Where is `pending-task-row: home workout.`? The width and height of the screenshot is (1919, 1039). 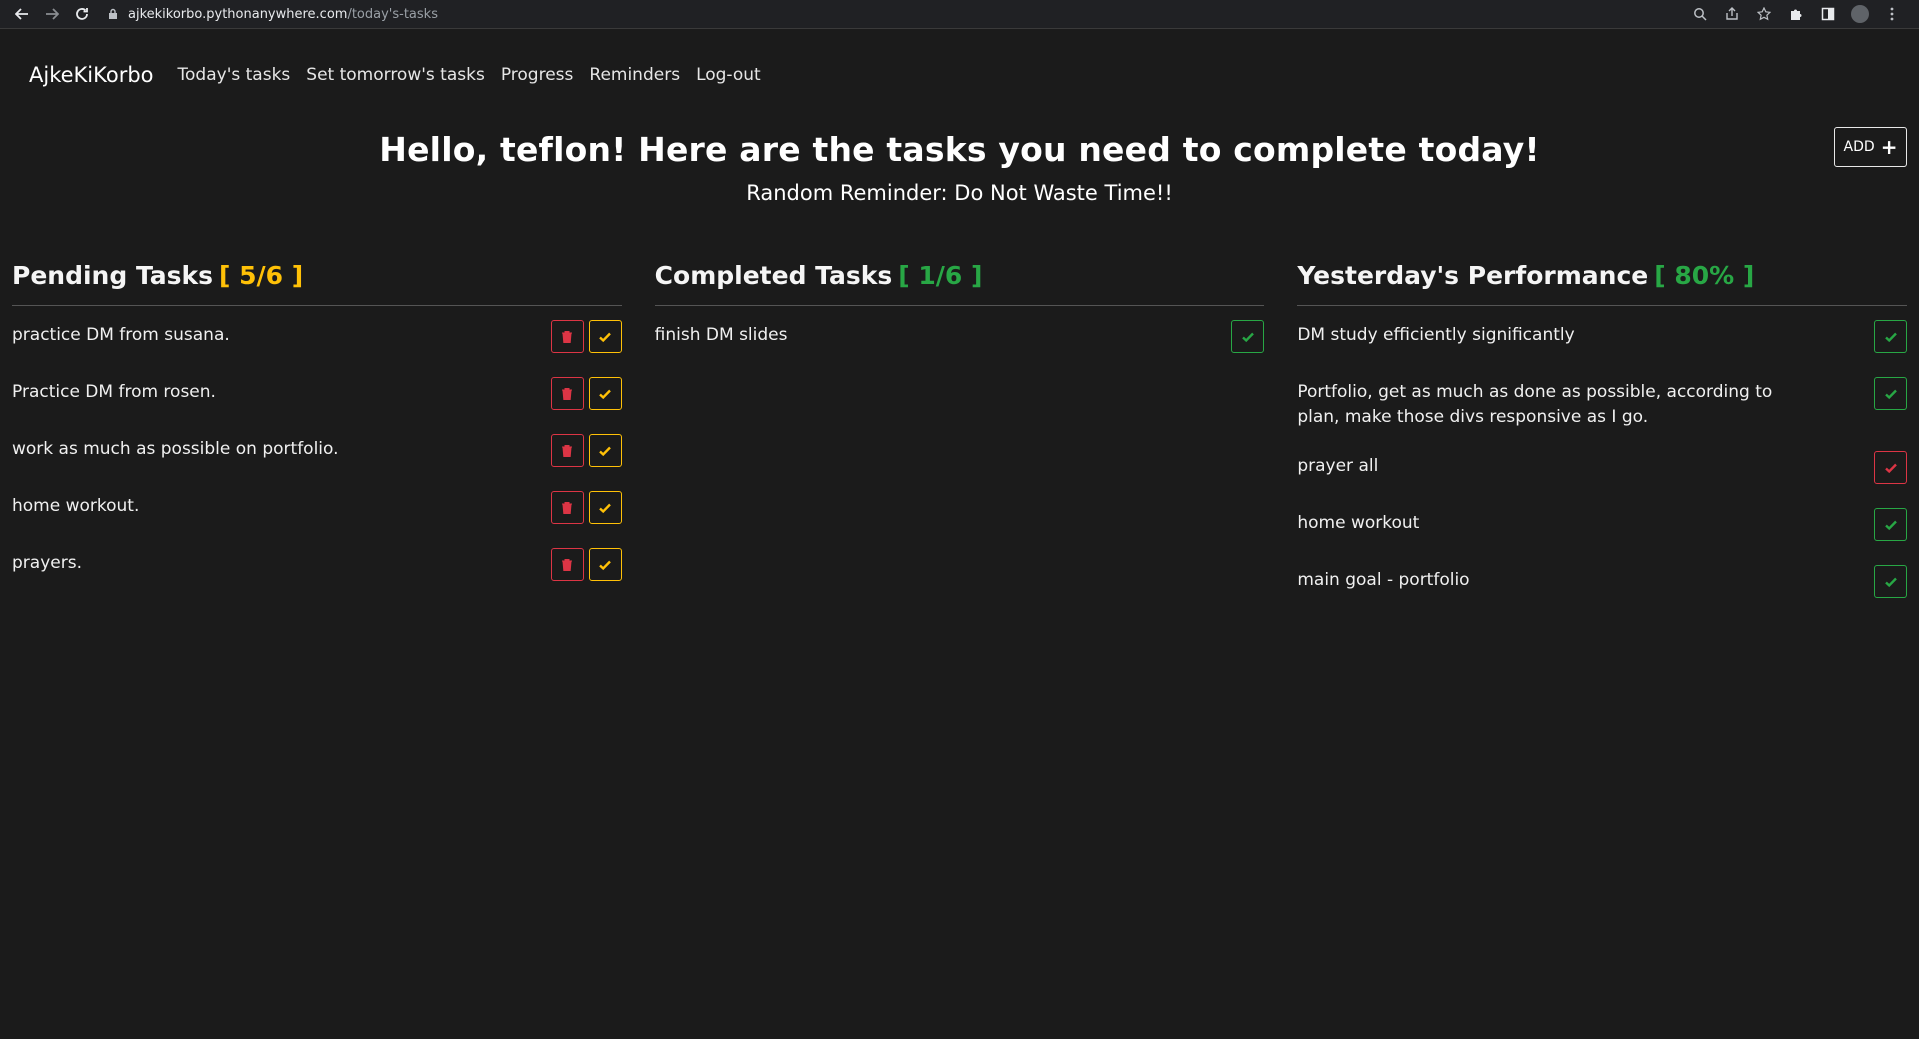 pending-task-row: home workout. is located at coordinates (317, 519).